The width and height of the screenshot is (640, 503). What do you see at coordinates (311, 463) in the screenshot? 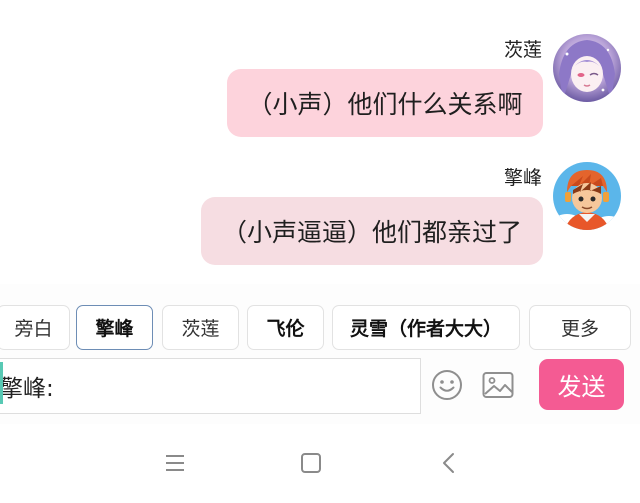
I see `home-square-icon` at bounding box center [311, 463].